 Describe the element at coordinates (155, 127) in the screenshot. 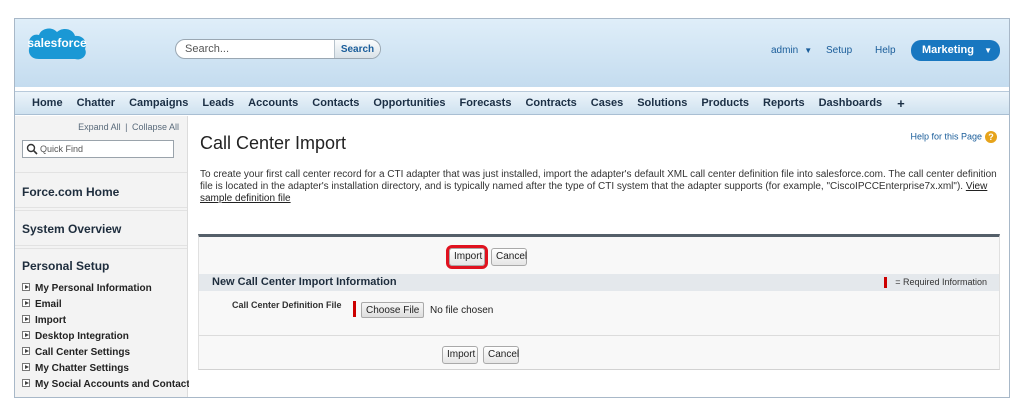

I see `collapse-all-link: Collapse All` at that location.